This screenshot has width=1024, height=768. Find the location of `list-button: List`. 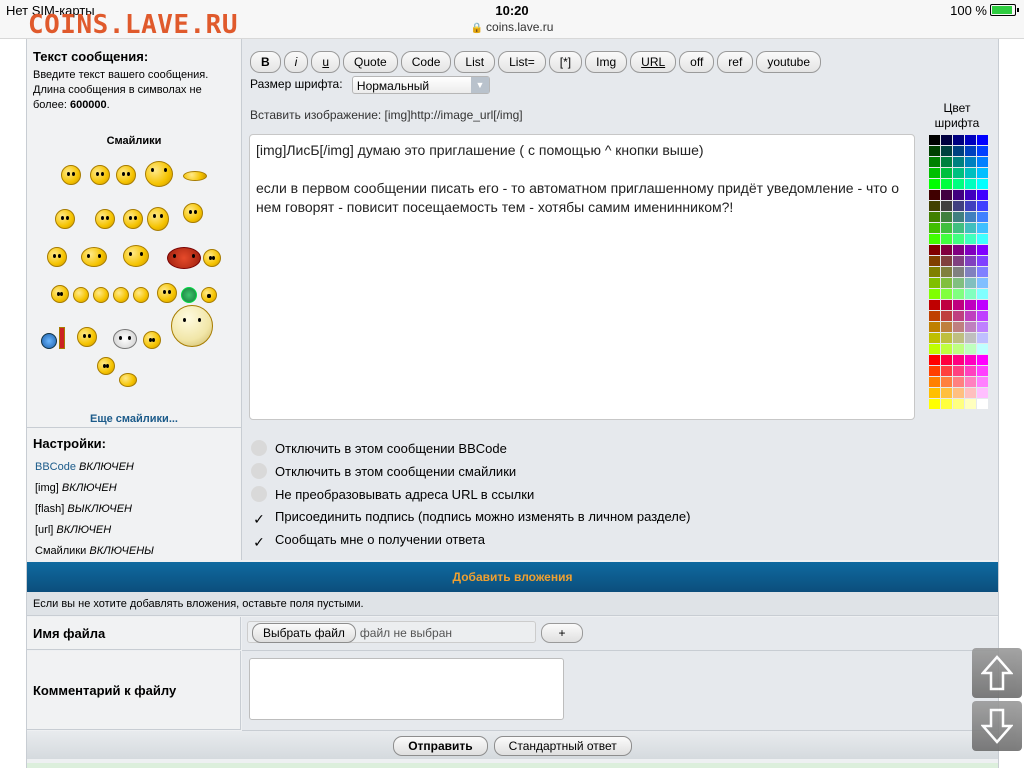

list-button: List is located at coordinates (475, 62).